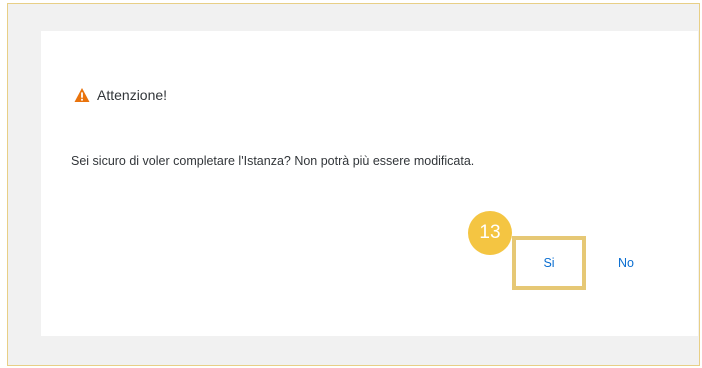 This screenshot has width=702, height=368. I want to click on dialog-title: Attenzione!, so click(132, 95).